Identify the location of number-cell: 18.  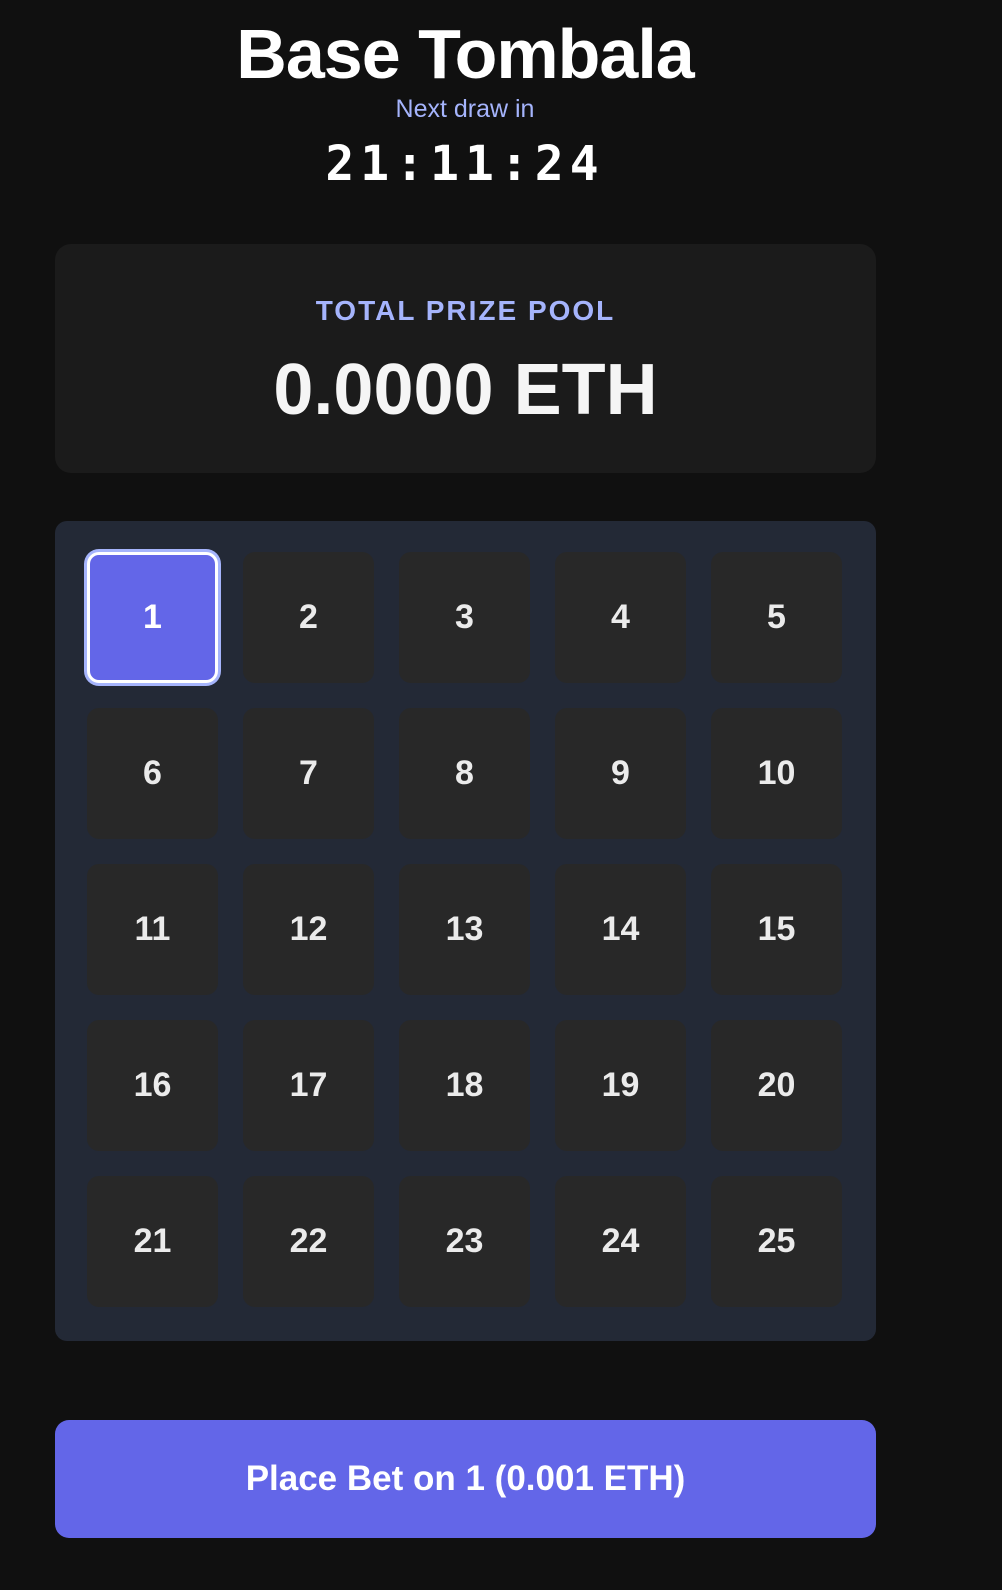
(464, 1085).